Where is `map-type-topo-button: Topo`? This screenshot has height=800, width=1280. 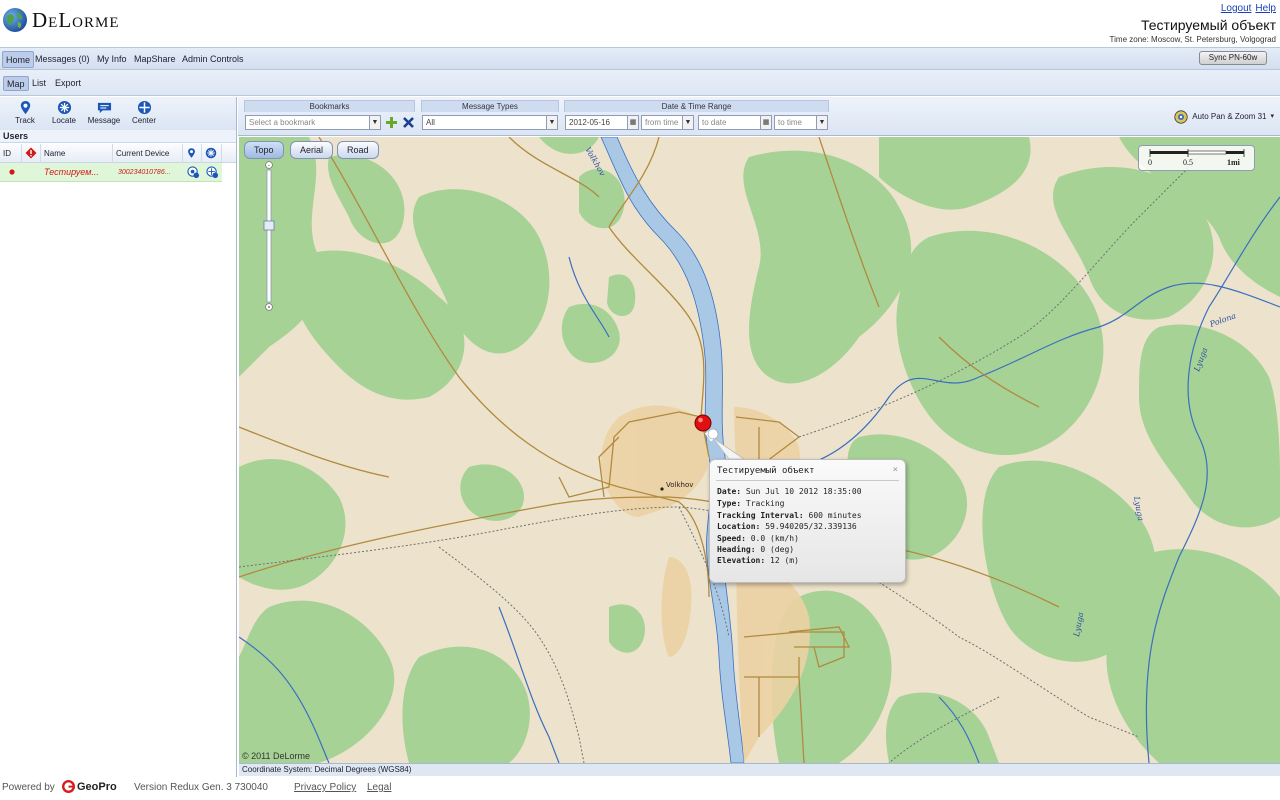 map-type-topo-button: Topo is located at coordinates (264, 150).